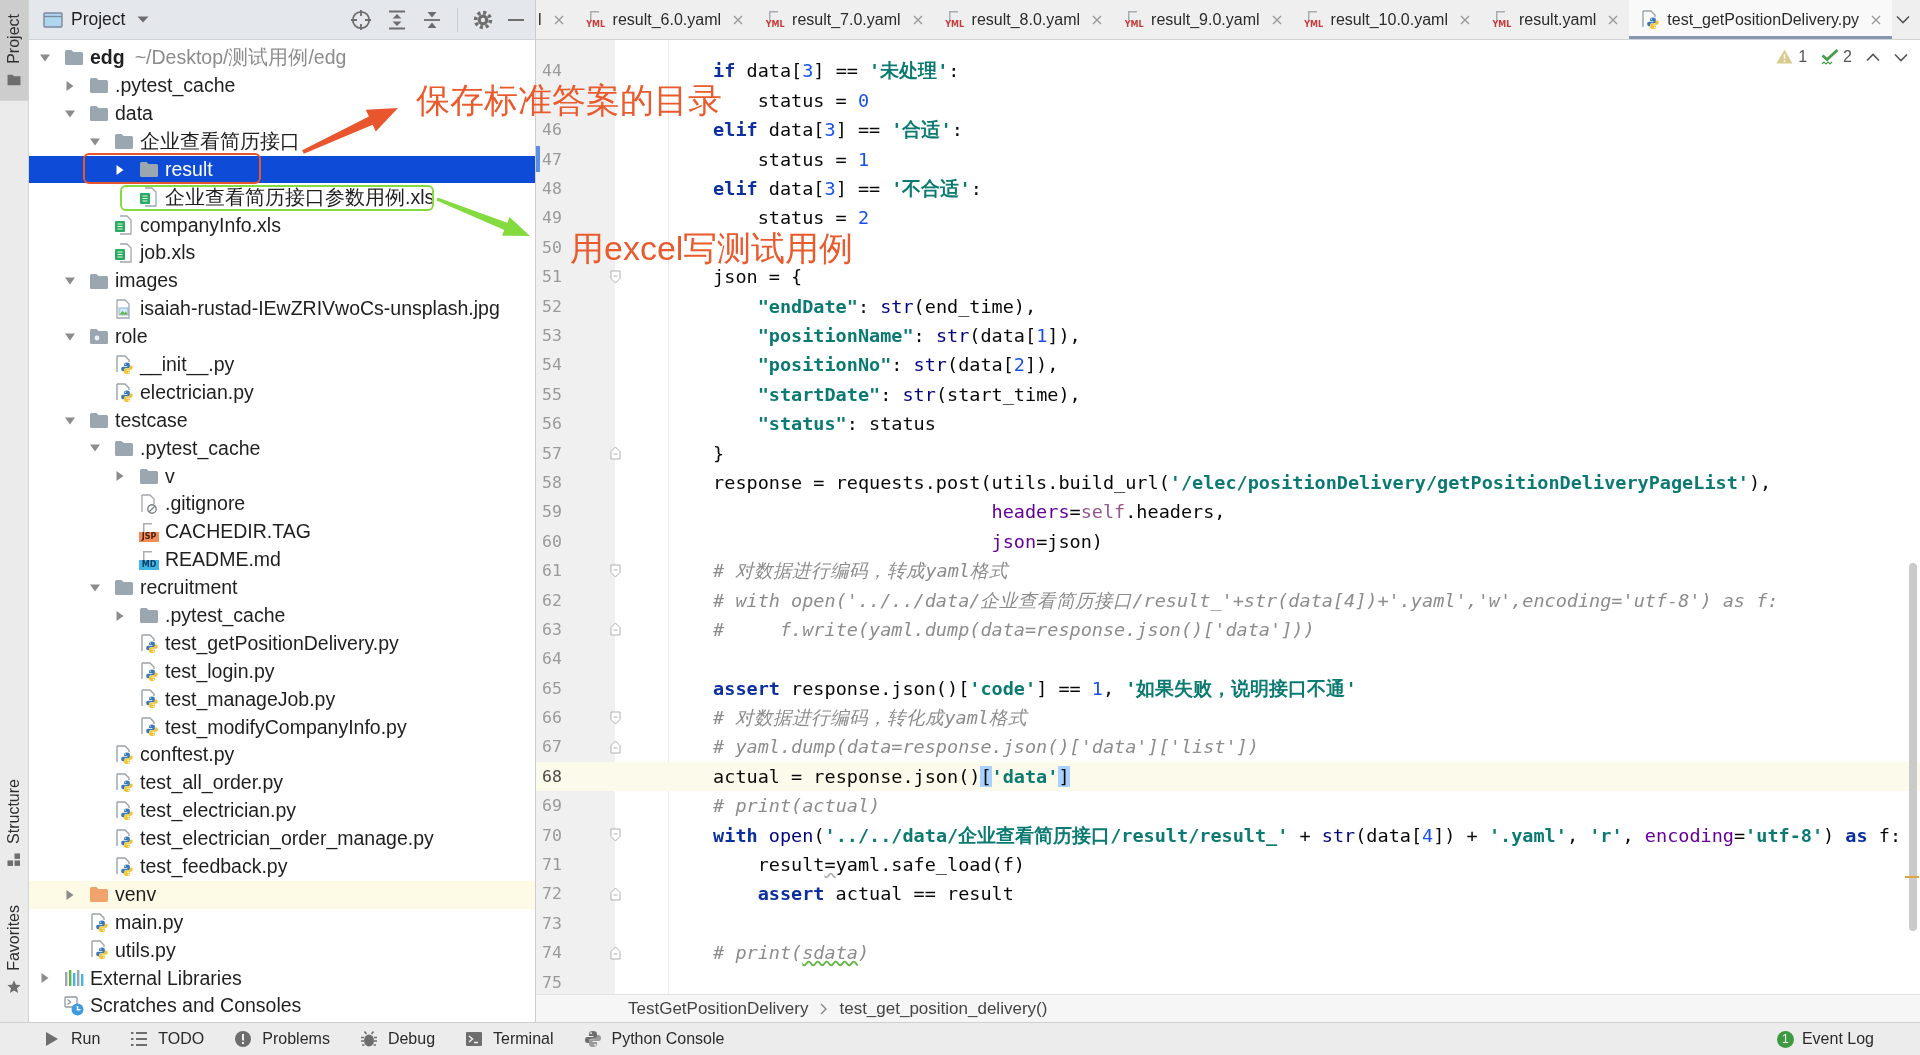  Describe the element at coordinates (223, 560) in the screenshot. I see `tree-item: README.md` at that location.